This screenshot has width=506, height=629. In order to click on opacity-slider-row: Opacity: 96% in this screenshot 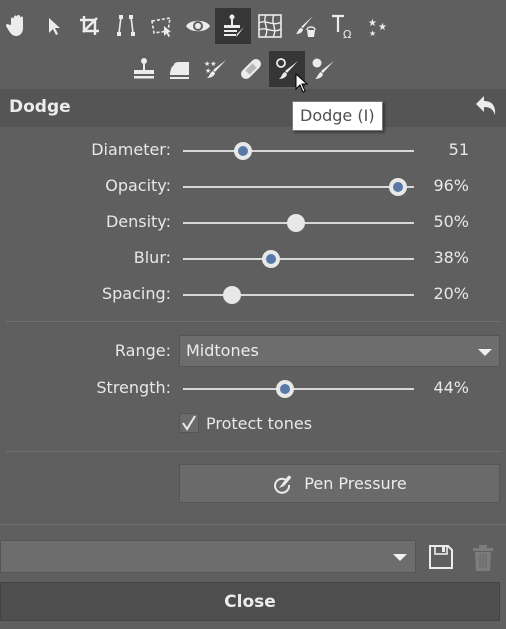, I will do `click(253, 187)`.